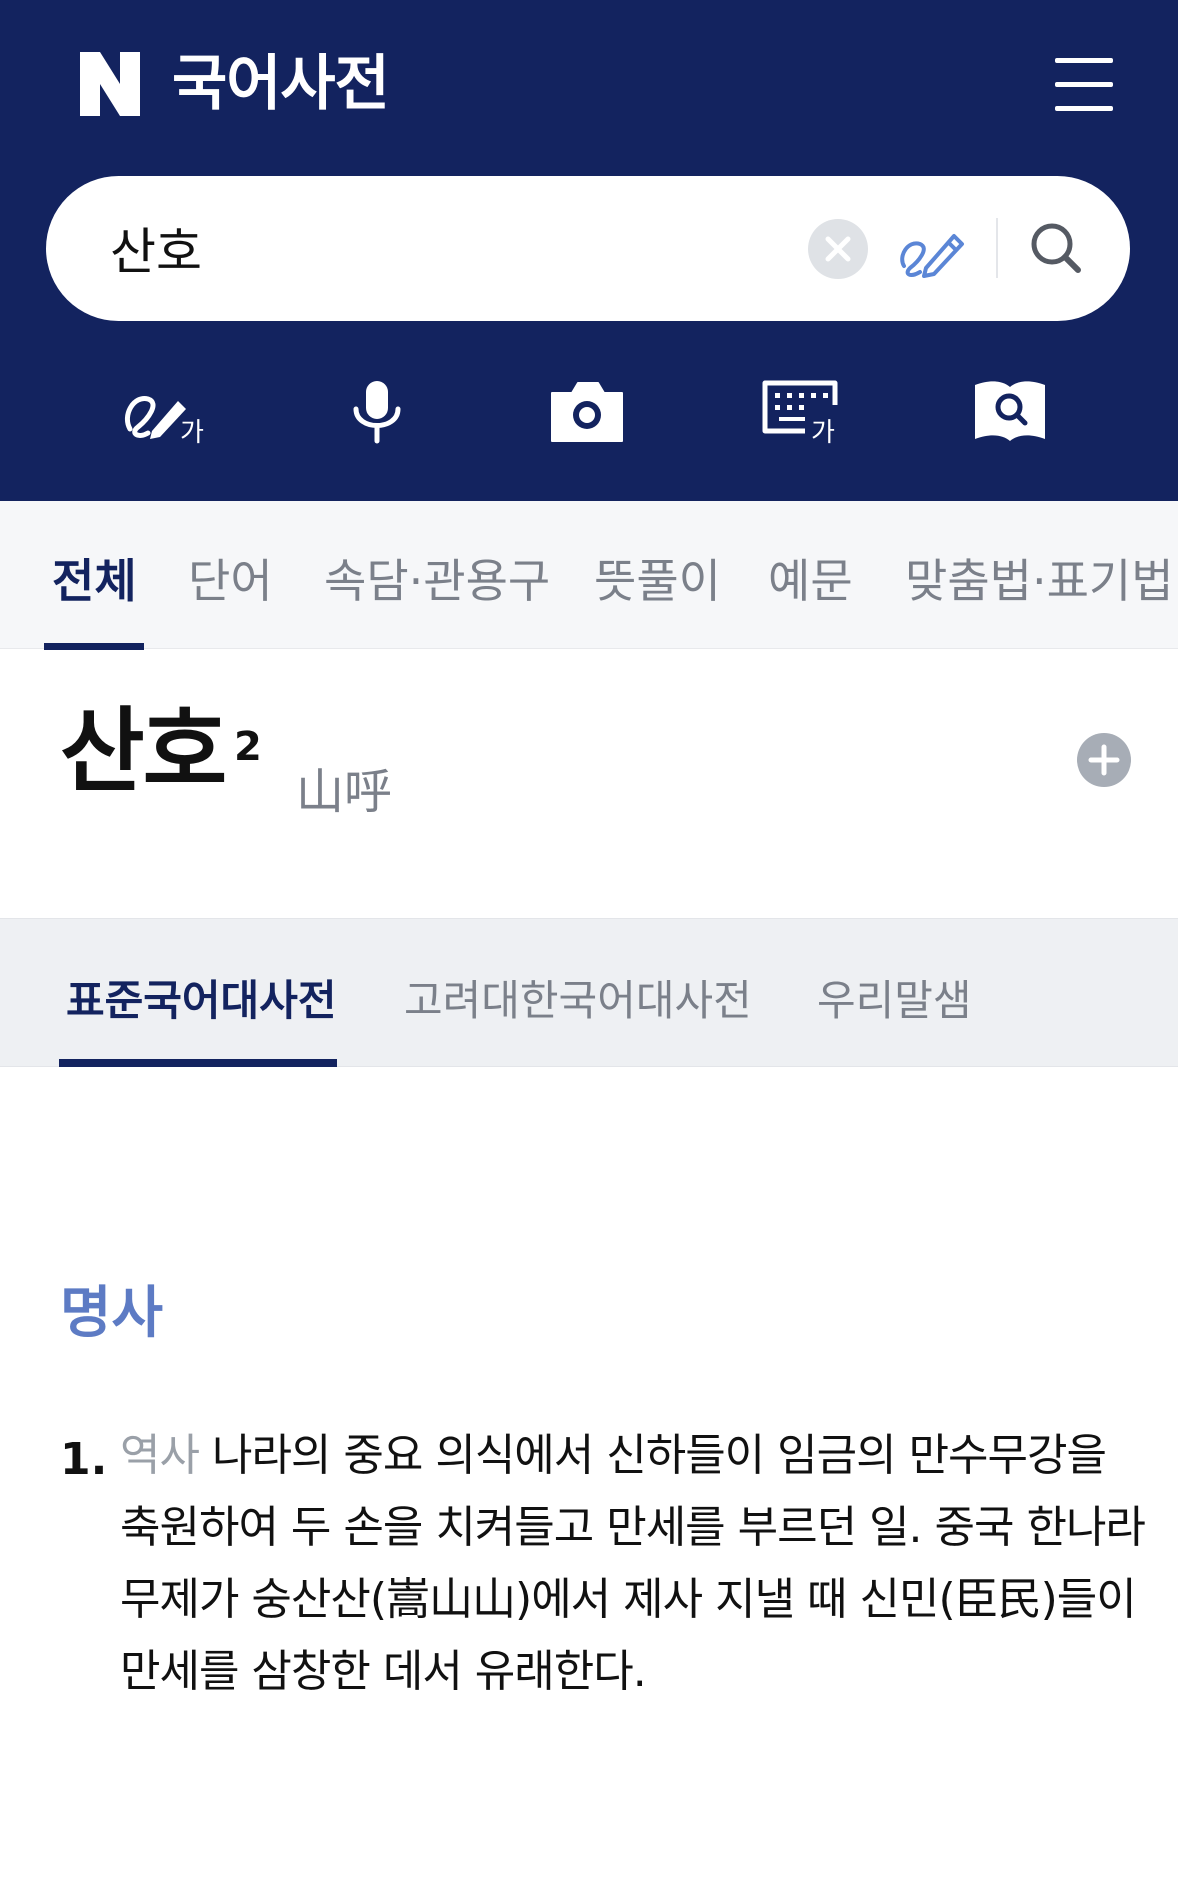 Image resolution: width=1178 pixels, height=1877 pixels. Describe the element at coordinates (201, 997) in the screenshot. I see `tab-standard-dictionary: 표준국어대사전` at that location.